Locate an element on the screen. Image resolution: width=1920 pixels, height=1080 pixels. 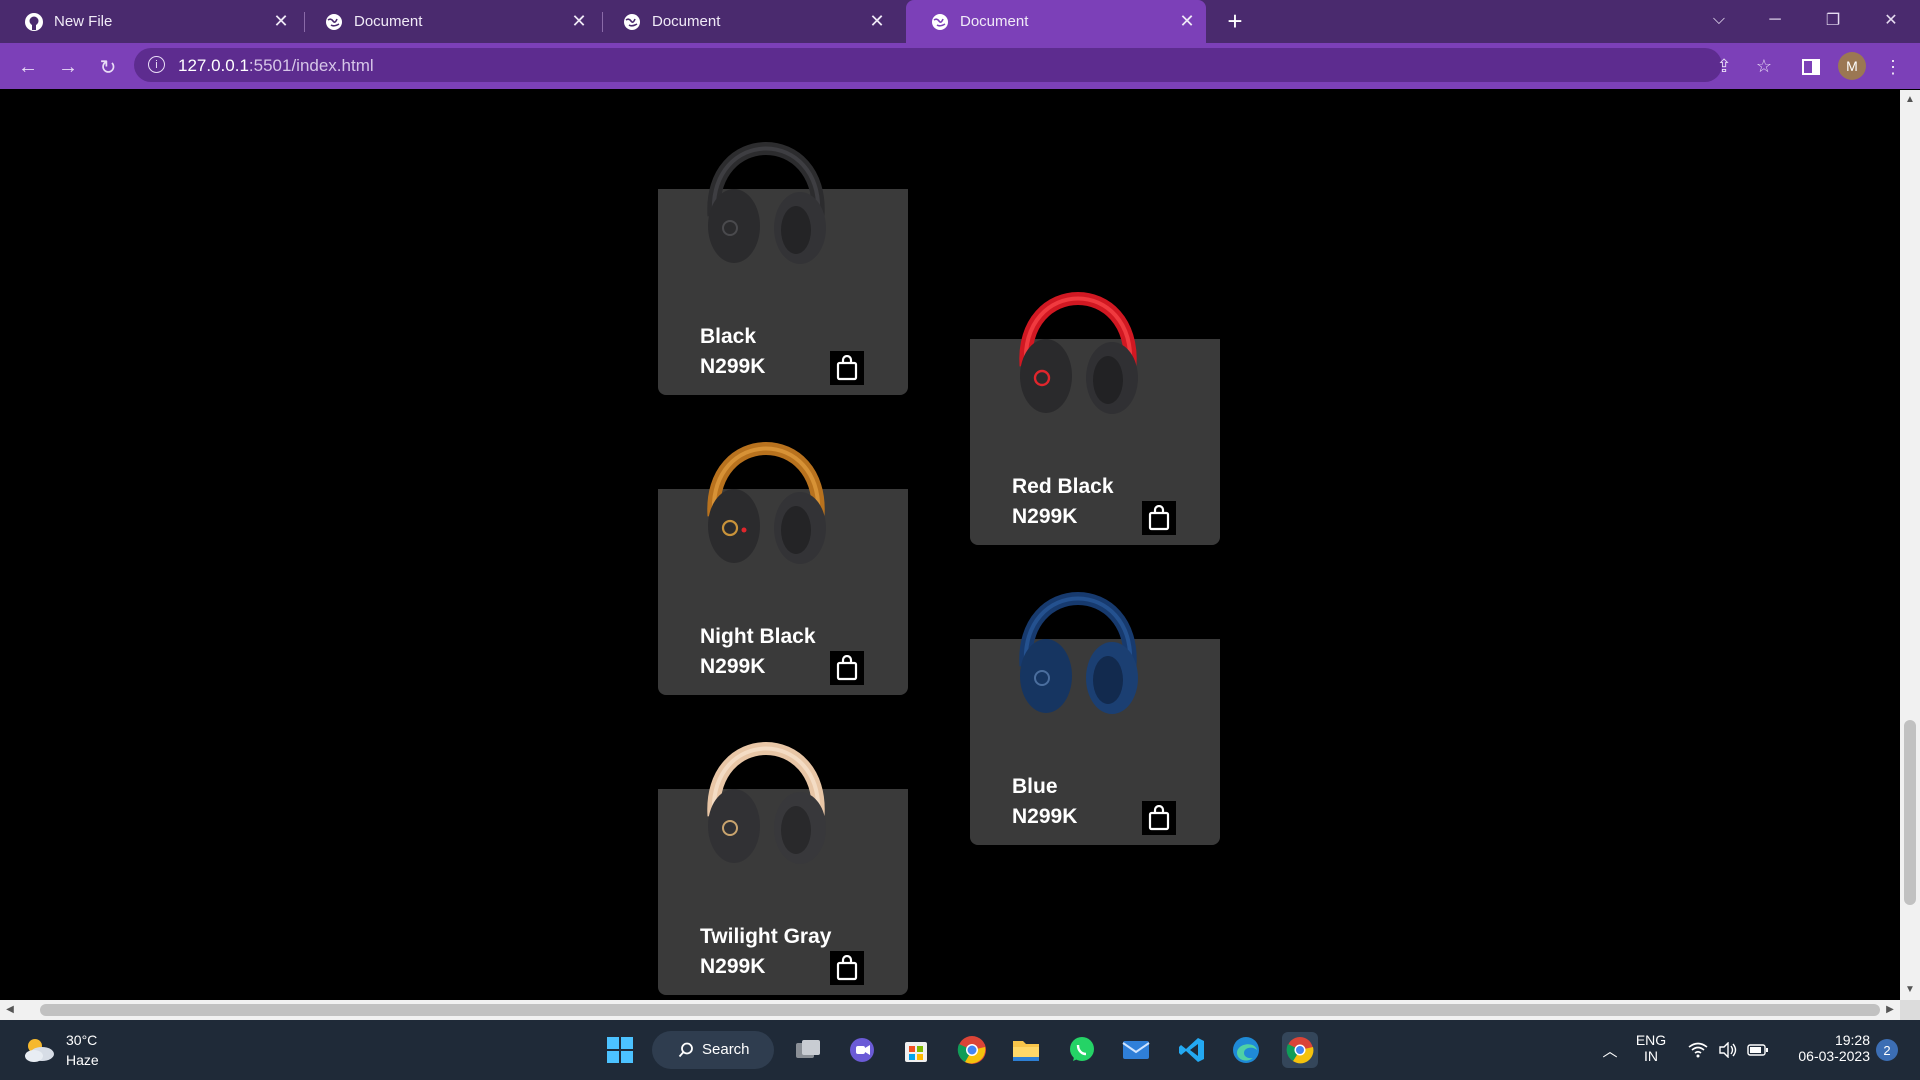
site-info-icon: i is located at coordinates (156, 64).